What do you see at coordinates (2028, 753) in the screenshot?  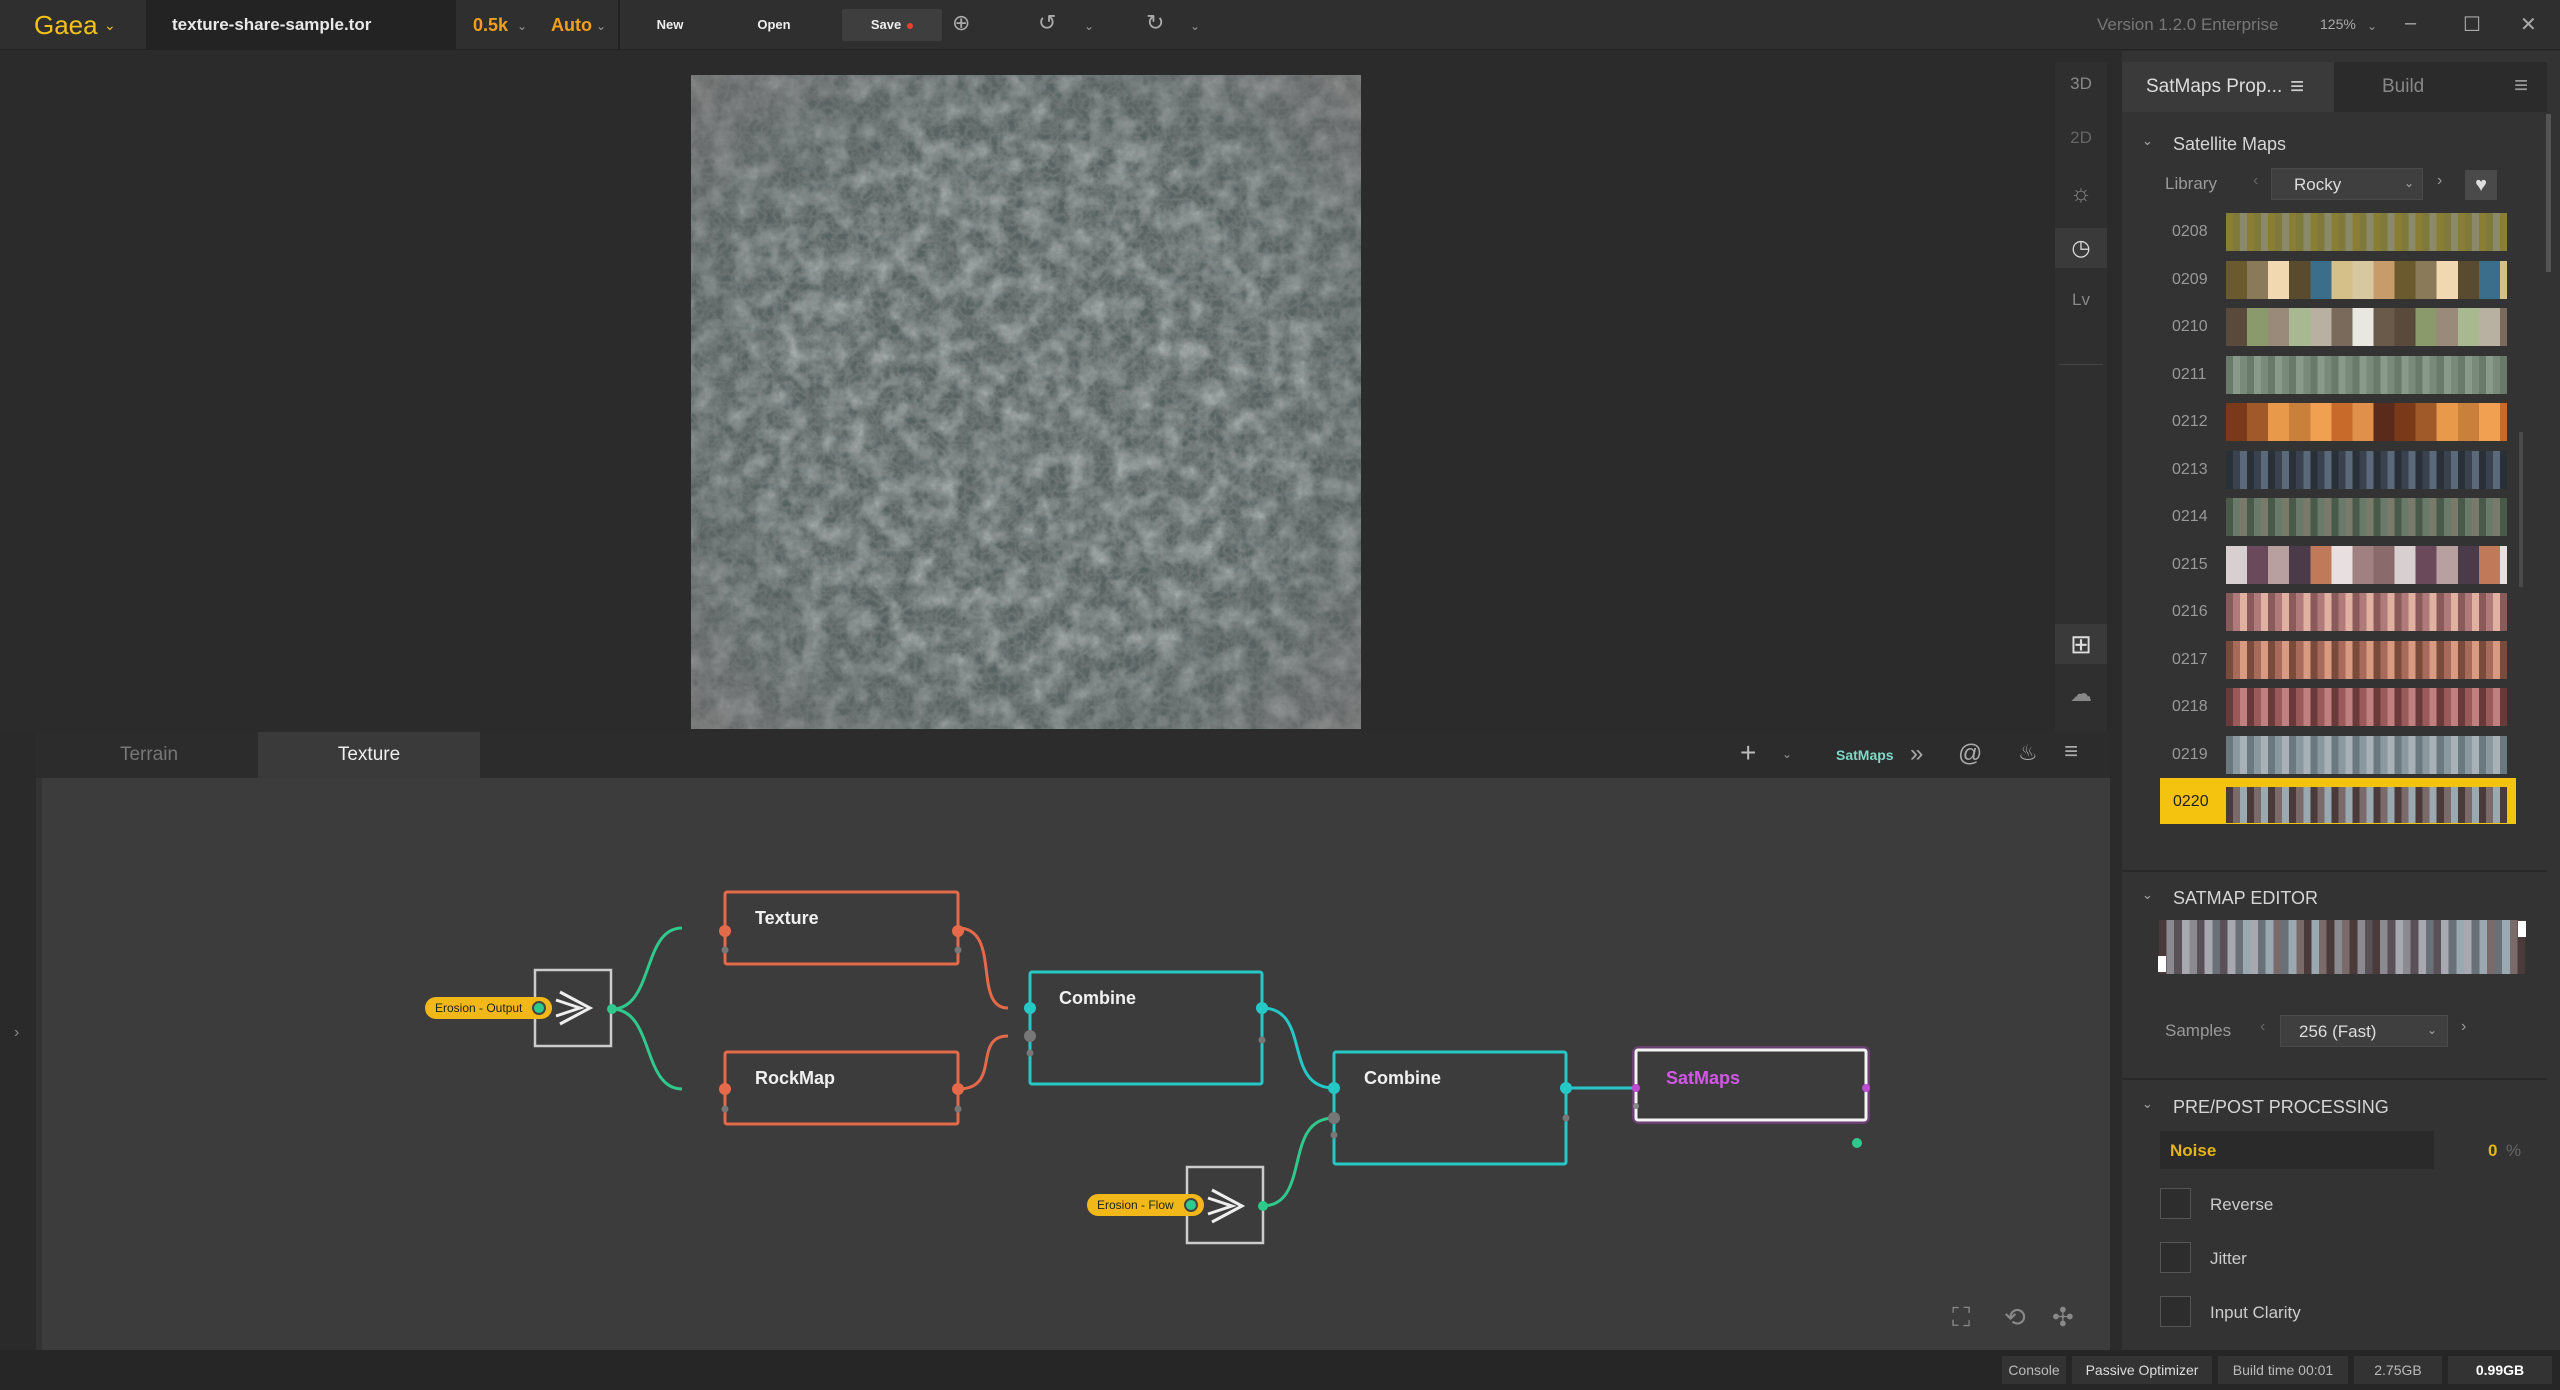 I see `flame-icon: ♨` at bounding box center [2028, 753].